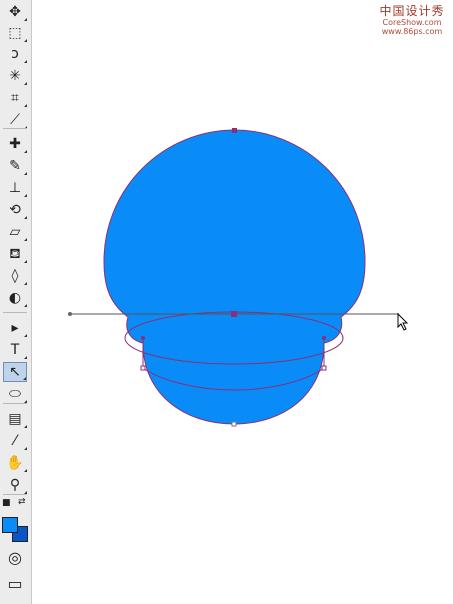 This screenshot has height=604, width=453. What do you see at coordinates (15, 485) in the screenshot?
I see `zoom-icon: ⚲` at bounding box center [15, 485].